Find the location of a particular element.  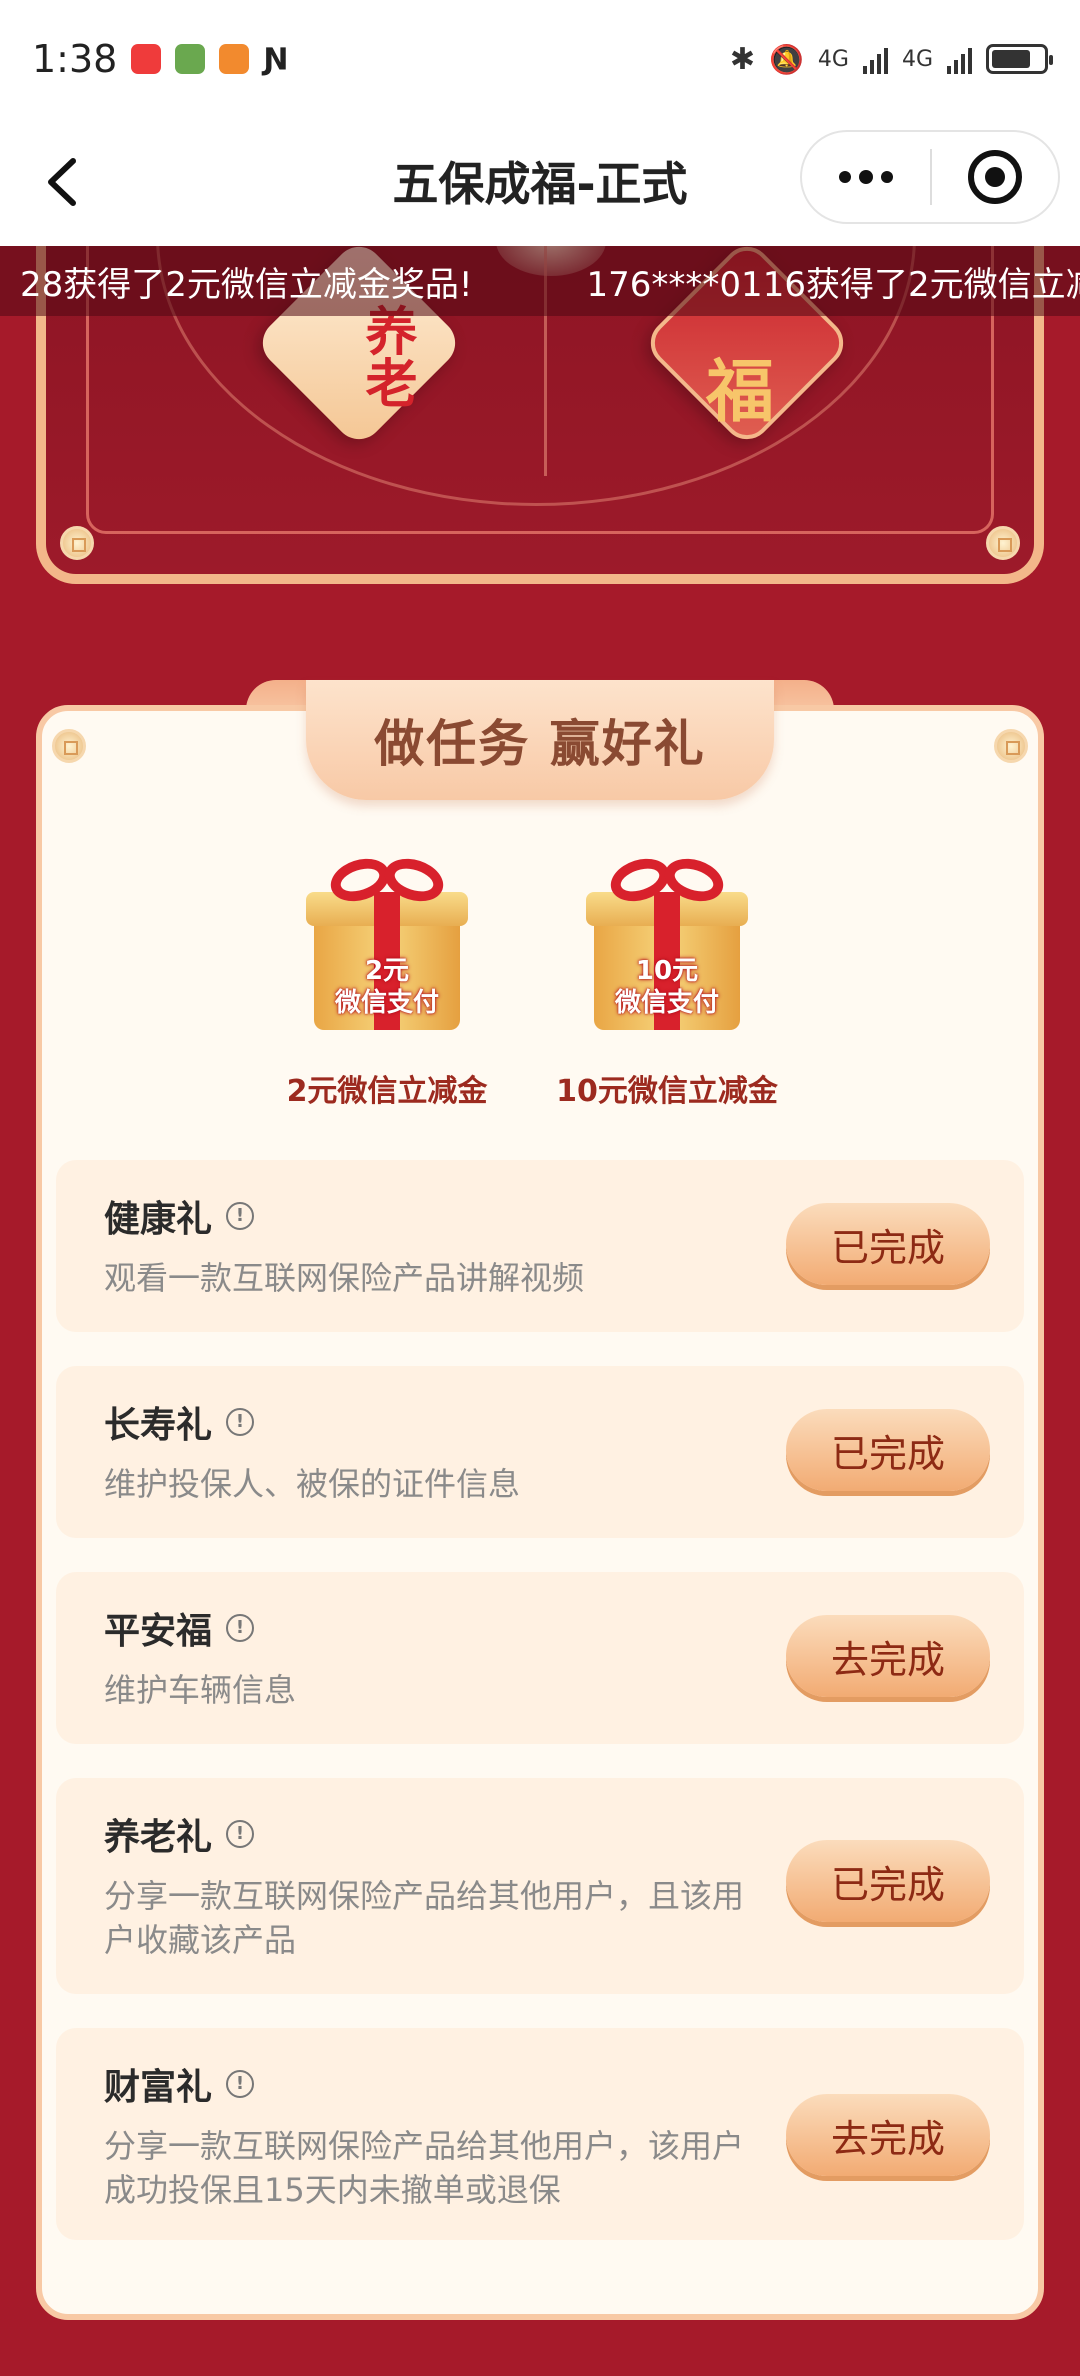

mute-icon: 🔕 is located at coordinates (786, 59).